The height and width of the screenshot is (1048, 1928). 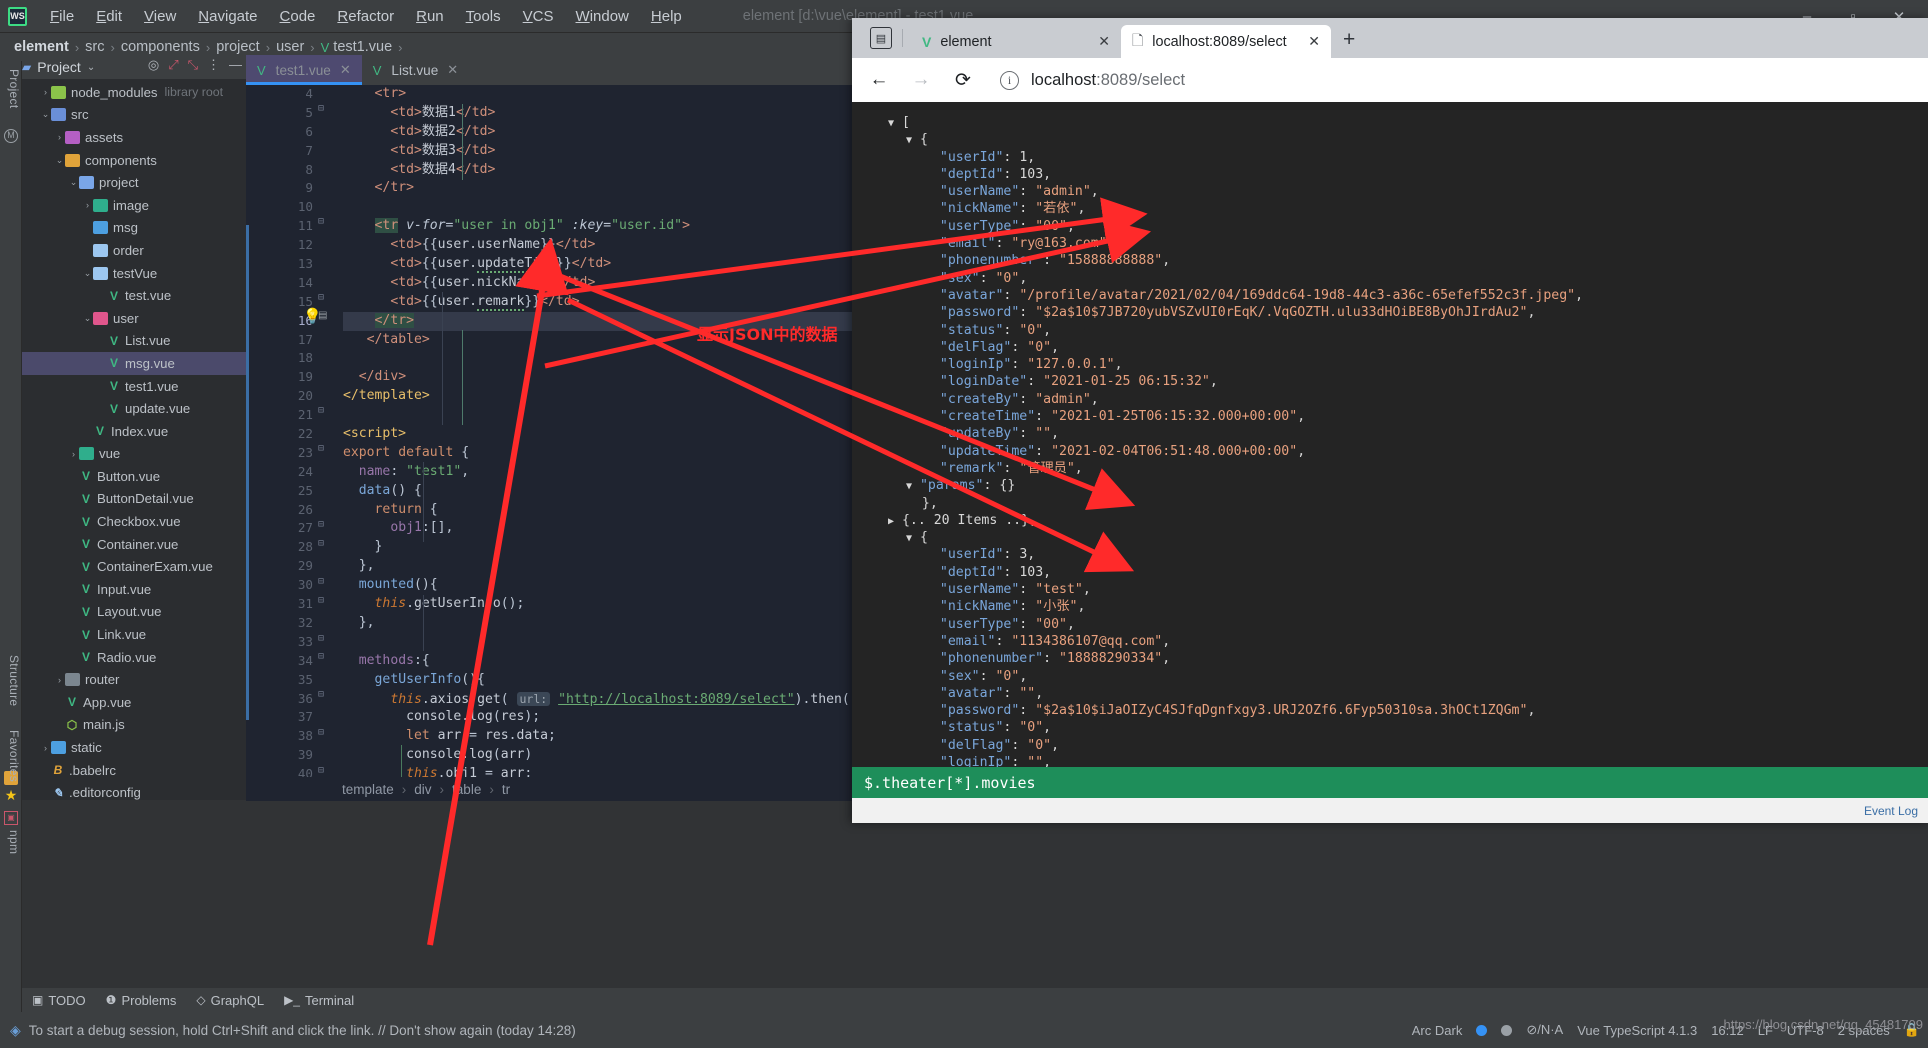 What do you see at coordinates (134, 408) in the screenshot?
I see `tree-item-update-vue: Vupdate.vue` at bounding box center [134, 408].